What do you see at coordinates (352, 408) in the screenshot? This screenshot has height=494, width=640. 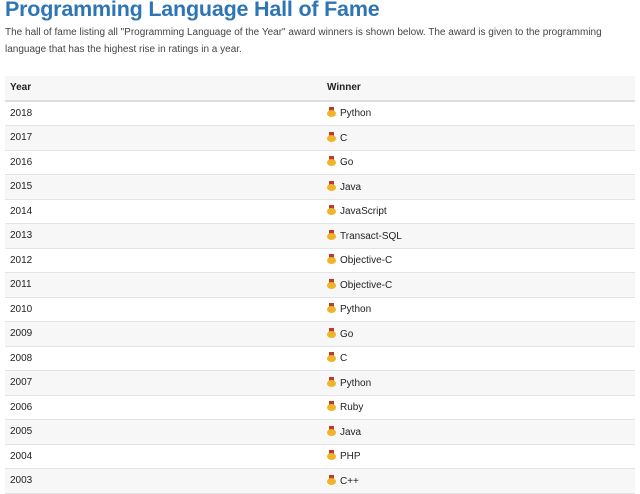 I see `winner-name: Ruby` at bounding box center [352, 408].